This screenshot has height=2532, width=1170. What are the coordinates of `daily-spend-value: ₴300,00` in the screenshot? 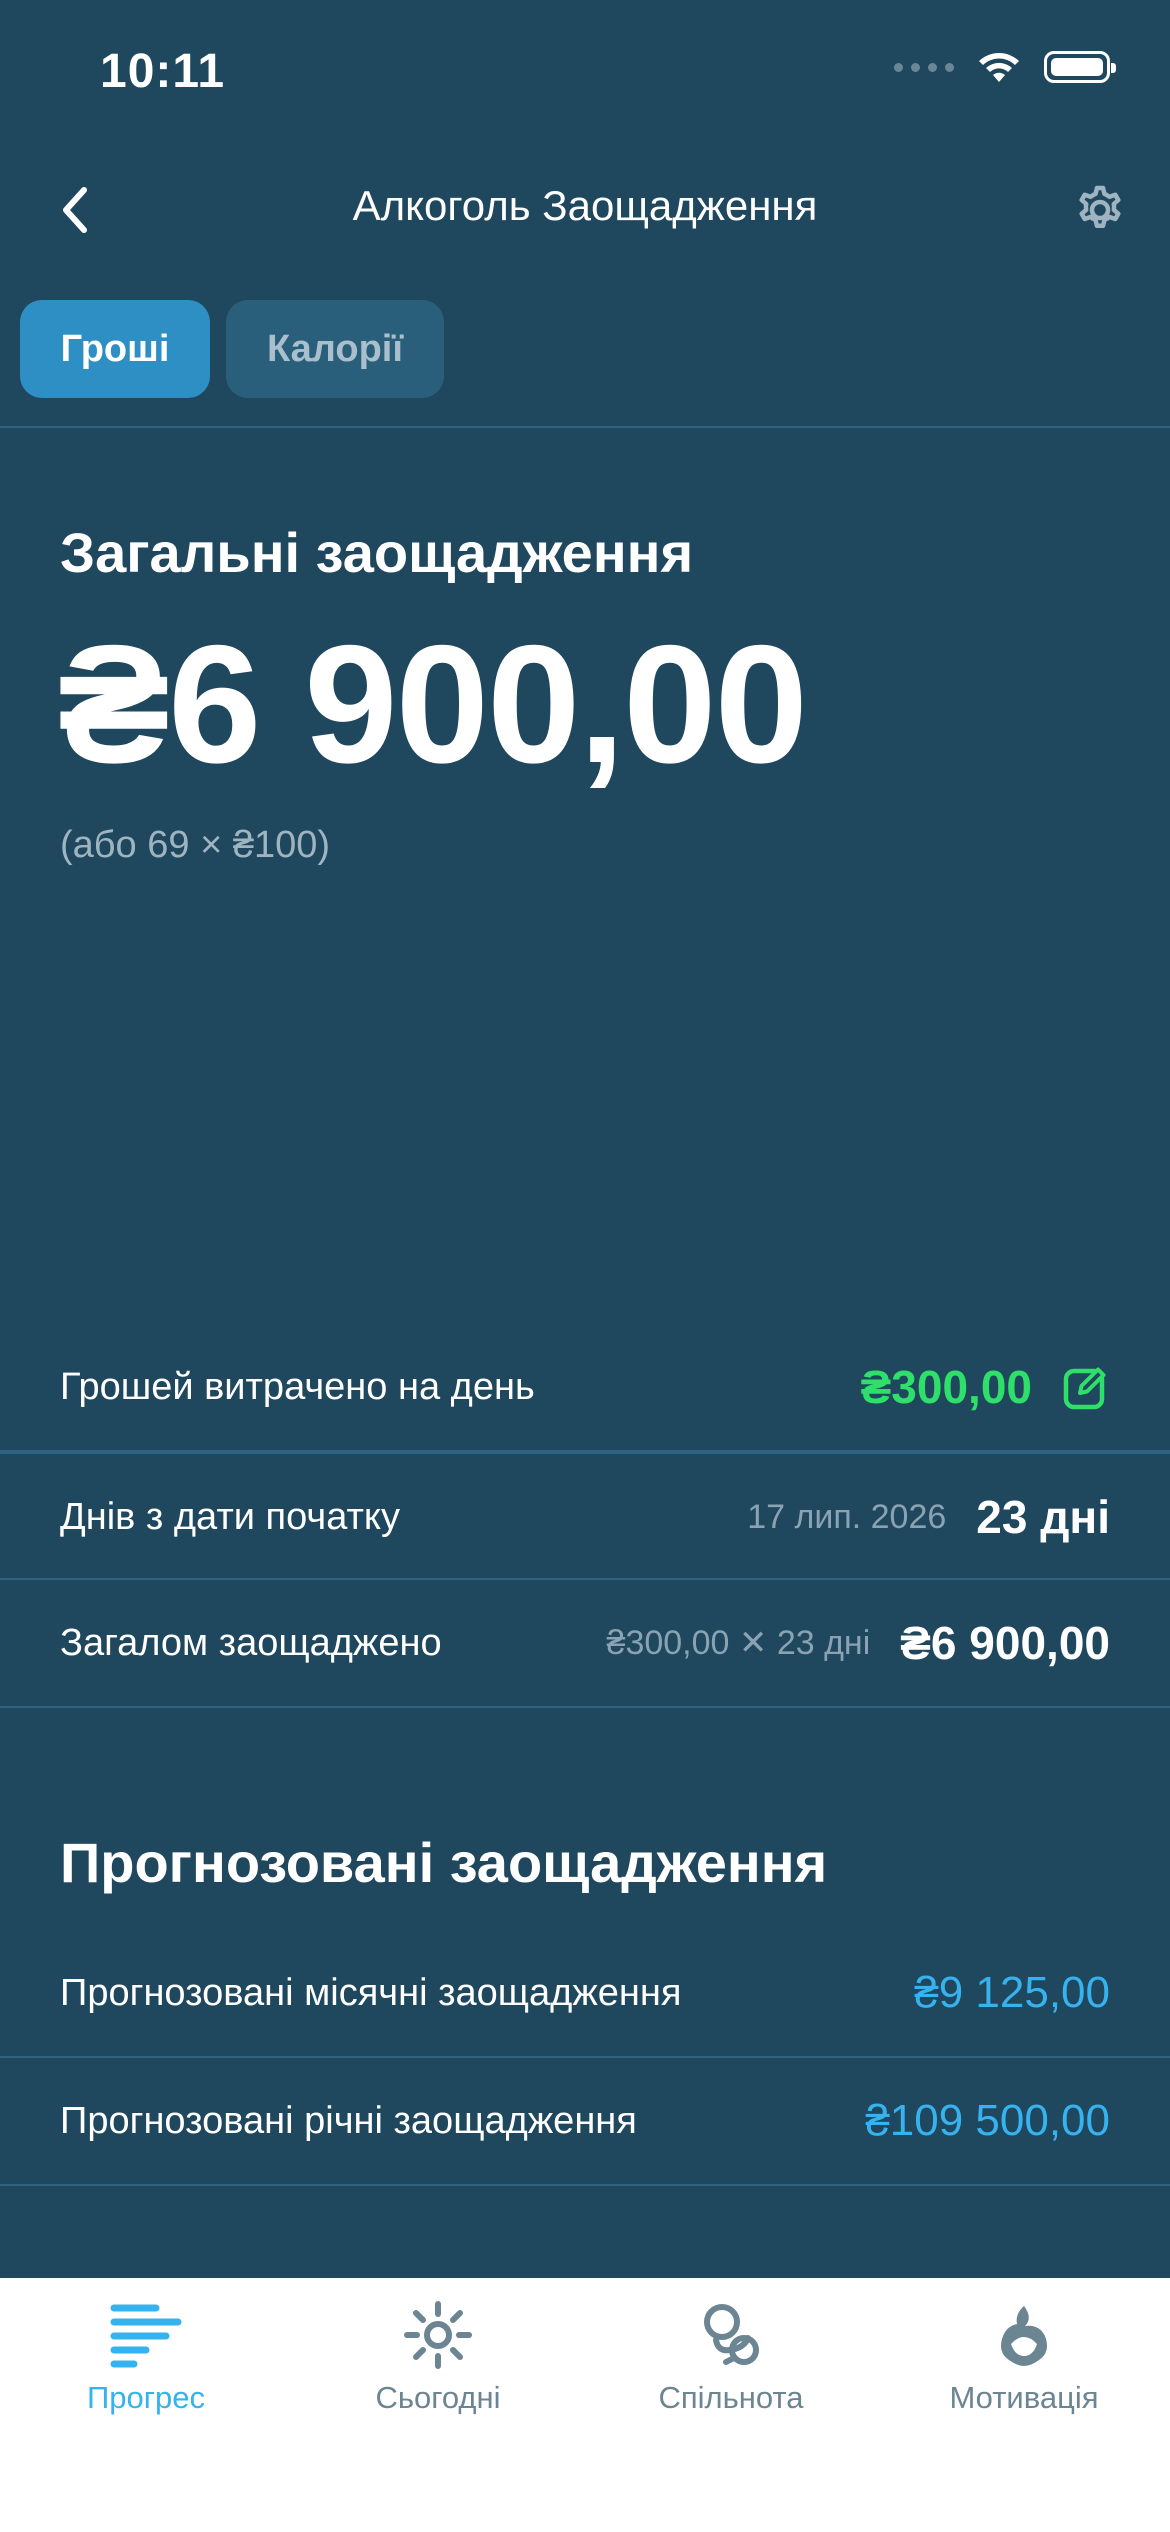 It's located at (946, 1387).